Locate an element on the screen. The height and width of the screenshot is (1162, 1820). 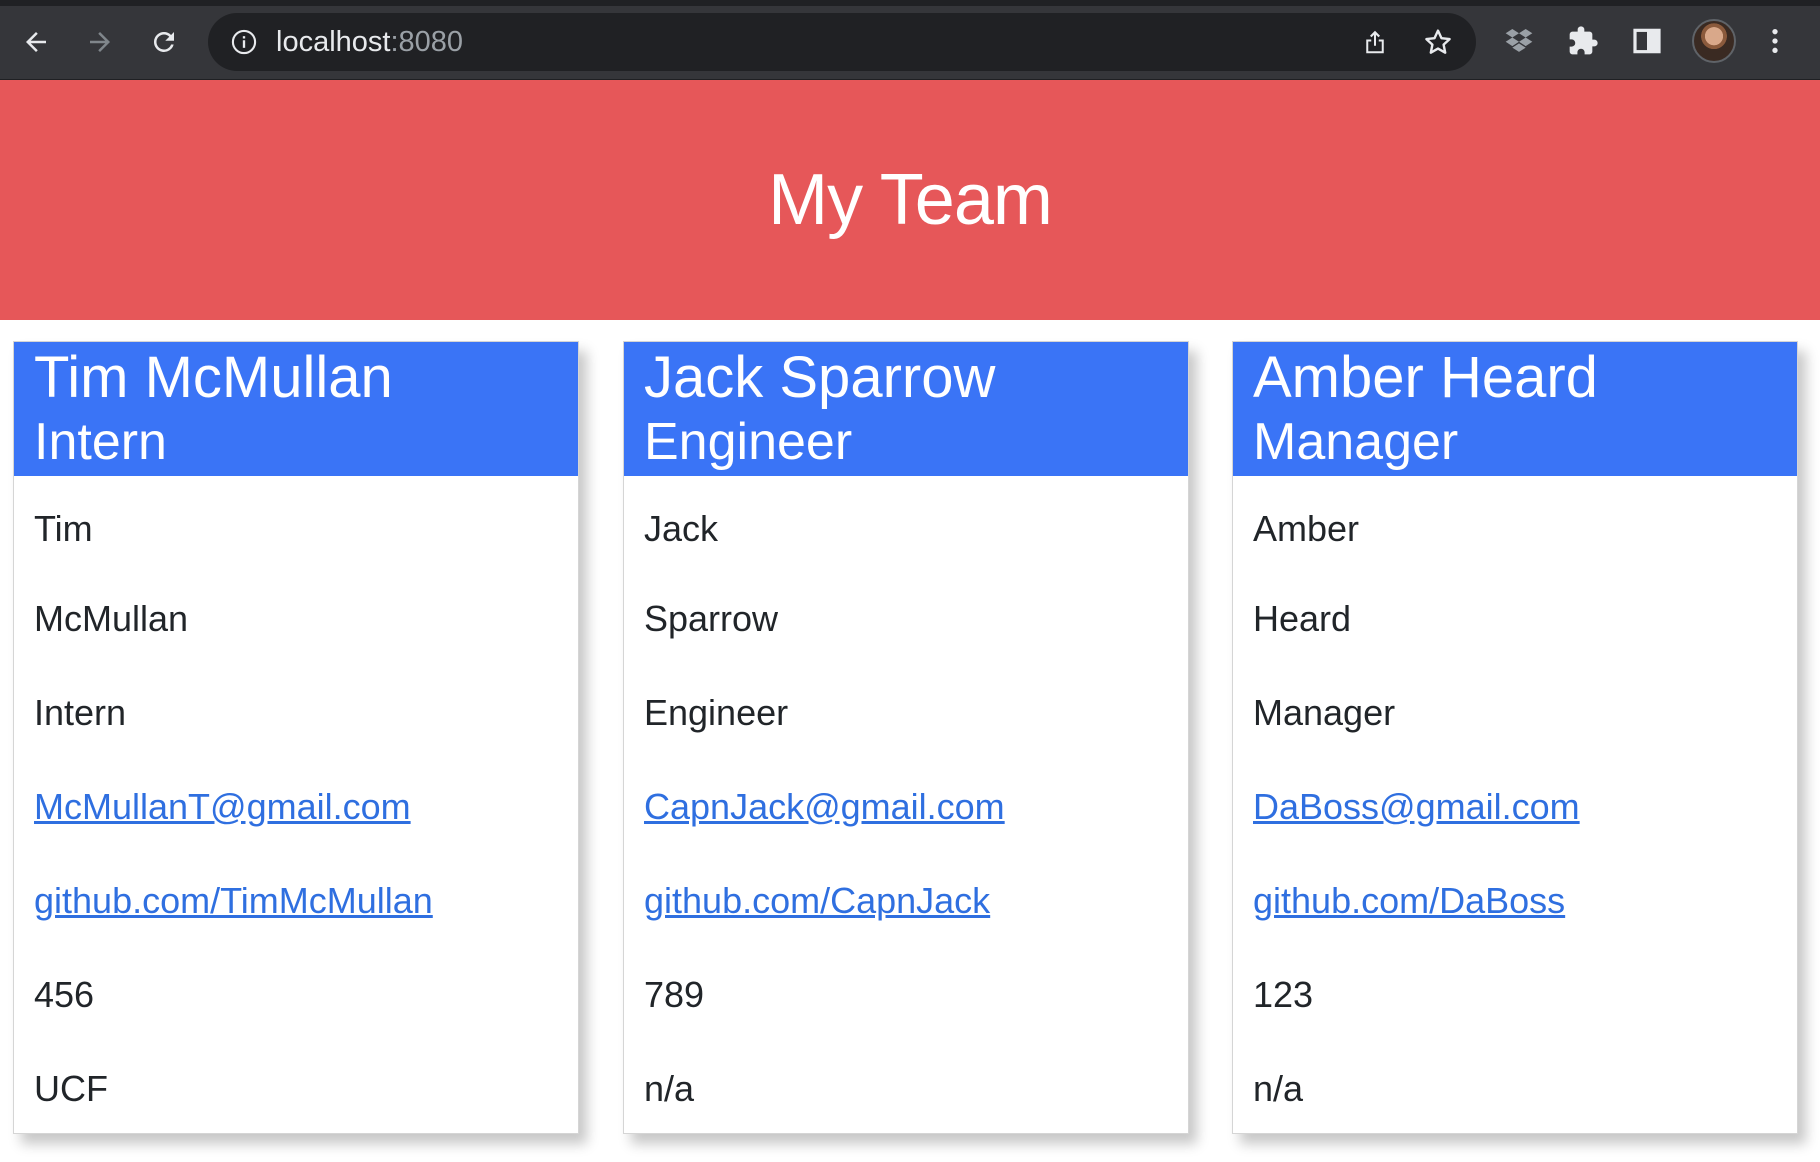
address-bar: localhost:8080 is located at coordinates (842, 42).